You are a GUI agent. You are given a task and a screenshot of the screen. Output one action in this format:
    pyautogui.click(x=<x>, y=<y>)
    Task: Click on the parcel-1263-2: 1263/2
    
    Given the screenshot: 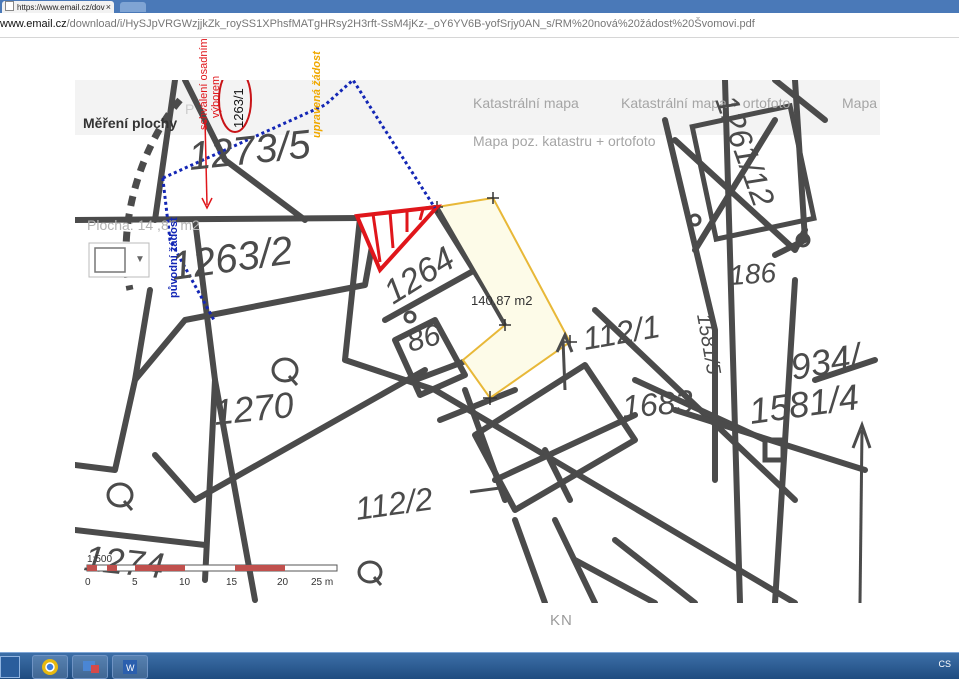 What is the action you would take?
    pyautogui.click(x=231, y=258)
    